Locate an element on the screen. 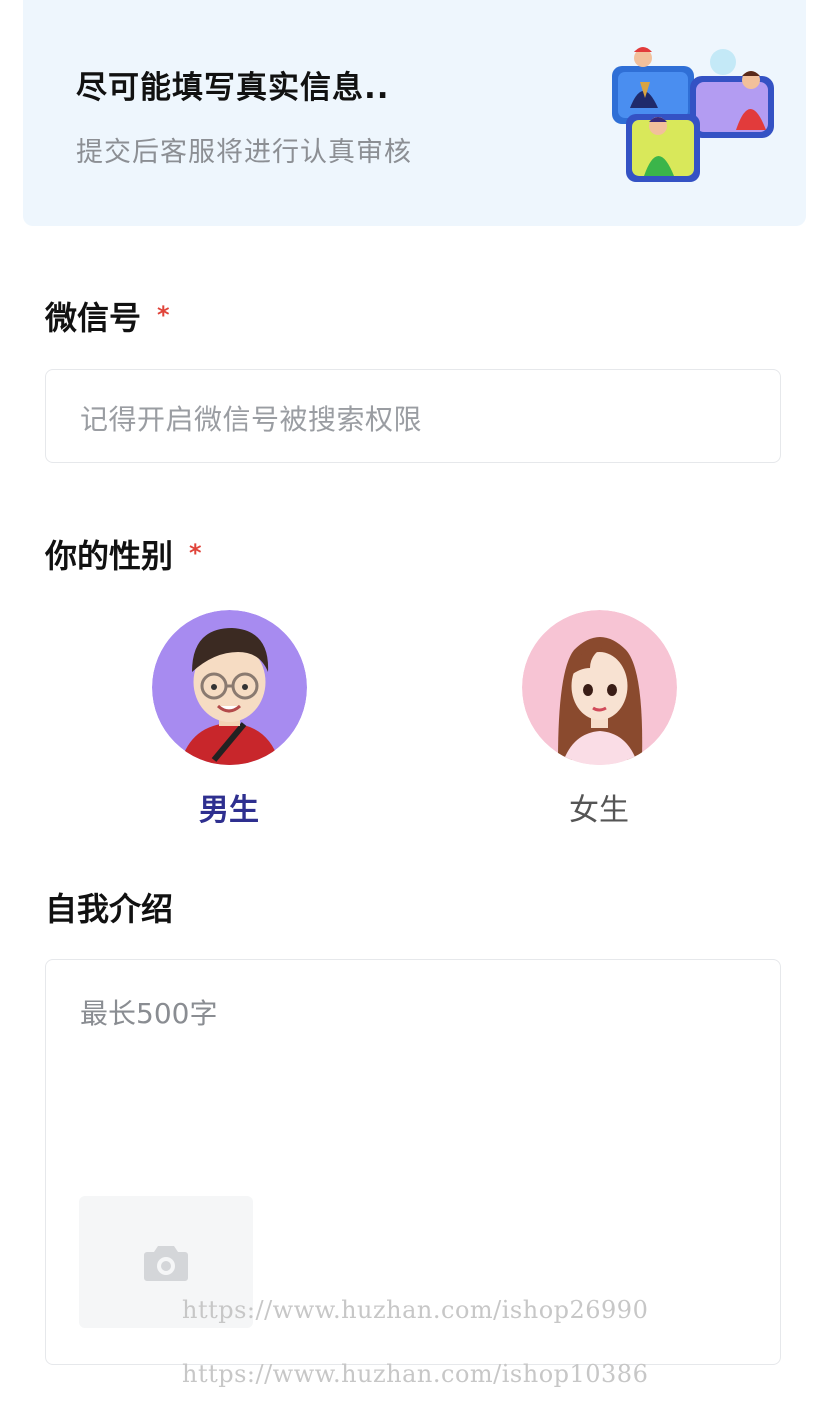  gender-option-male: 男生 is located at coordinates (229, 719).